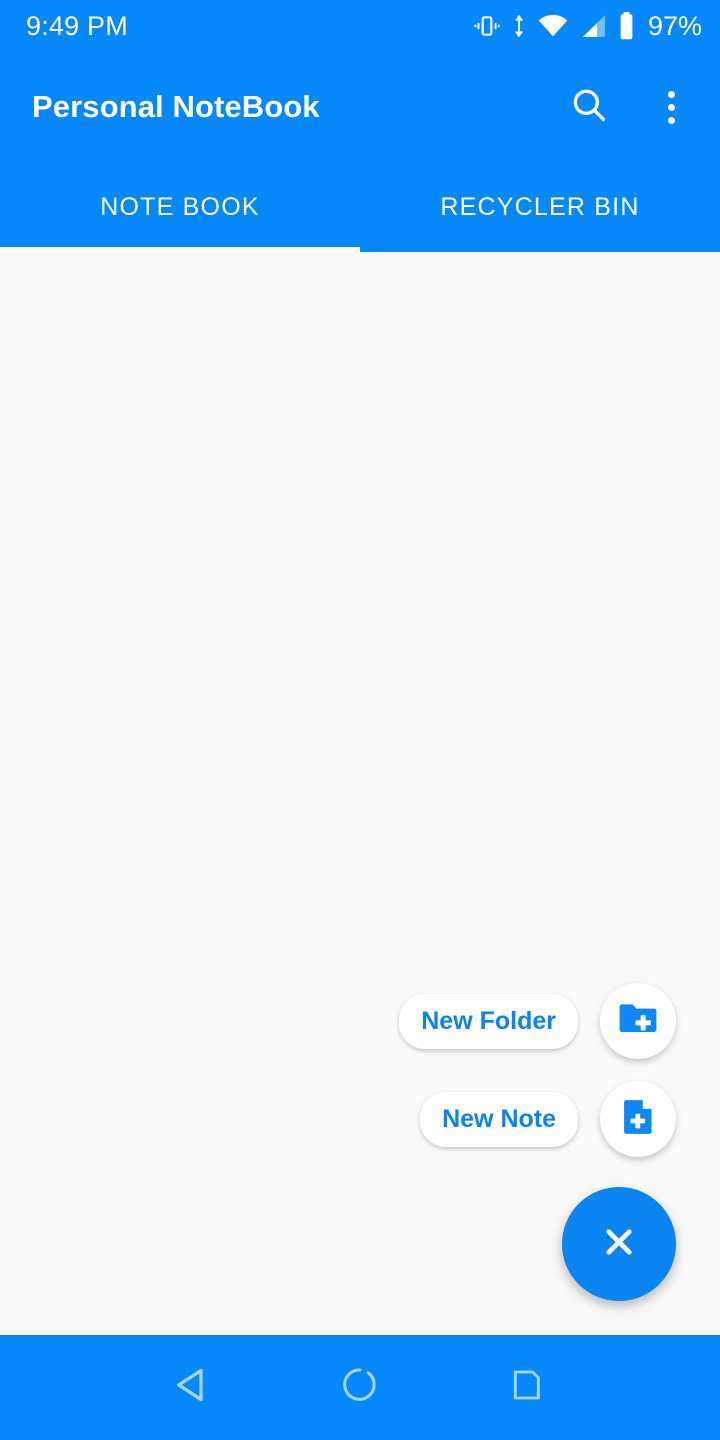  What do you see at coordinates (626, 26) in the screenshot?
I see `battery-icon` at bounding box center [626, 26].